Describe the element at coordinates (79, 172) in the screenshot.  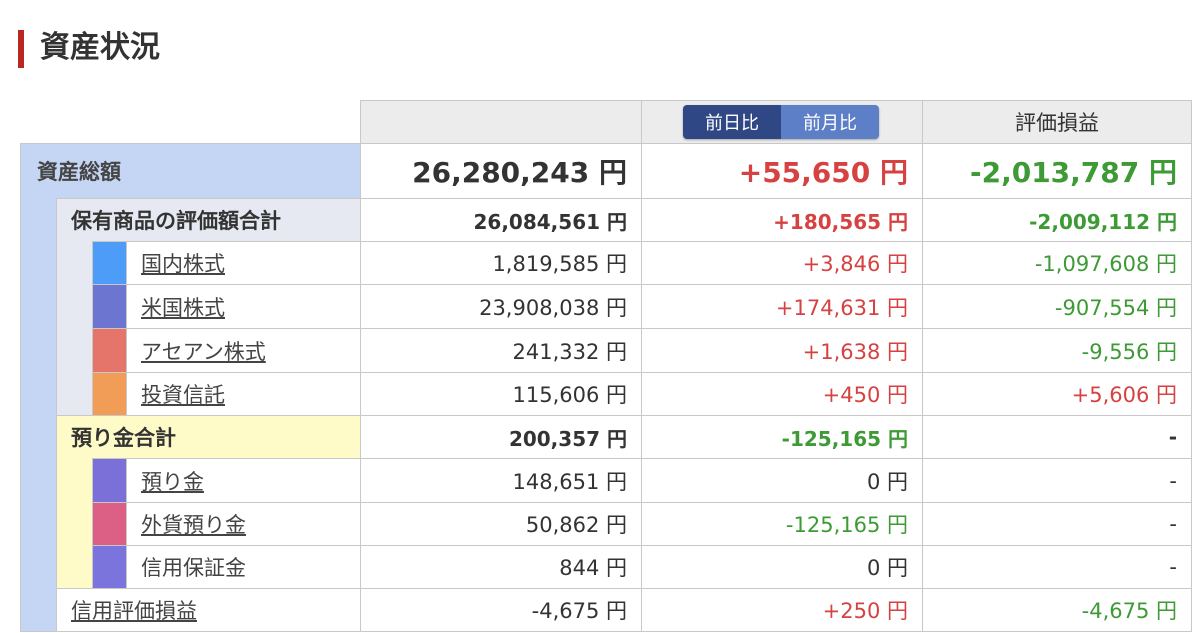
I see `asset-total-label: 資産総額` at that location.